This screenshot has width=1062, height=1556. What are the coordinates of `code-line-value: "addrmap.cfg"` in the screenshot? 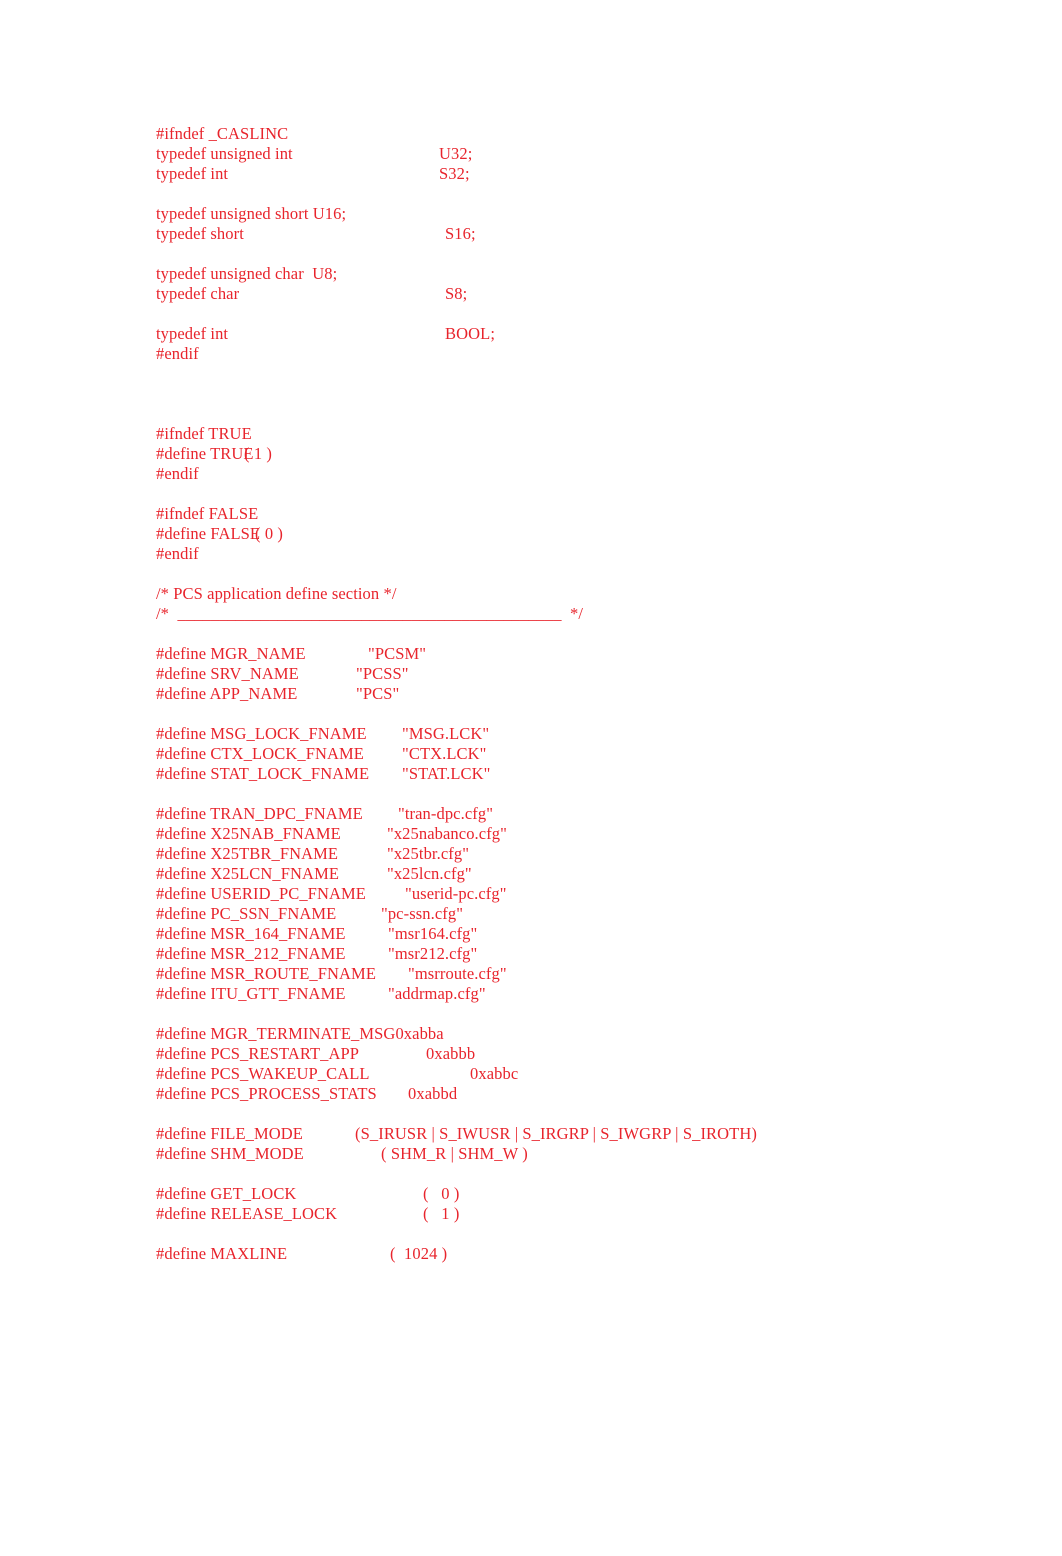 It's located at (437, 993).